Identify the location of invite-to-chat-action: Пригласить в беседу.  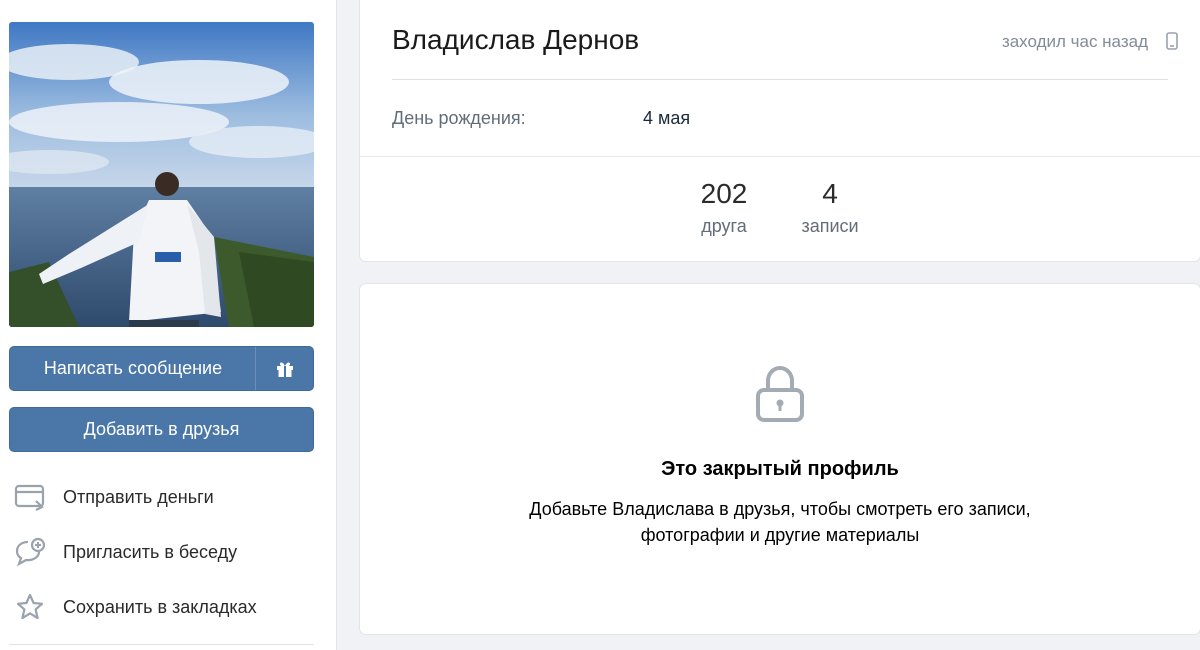
(162, 552).